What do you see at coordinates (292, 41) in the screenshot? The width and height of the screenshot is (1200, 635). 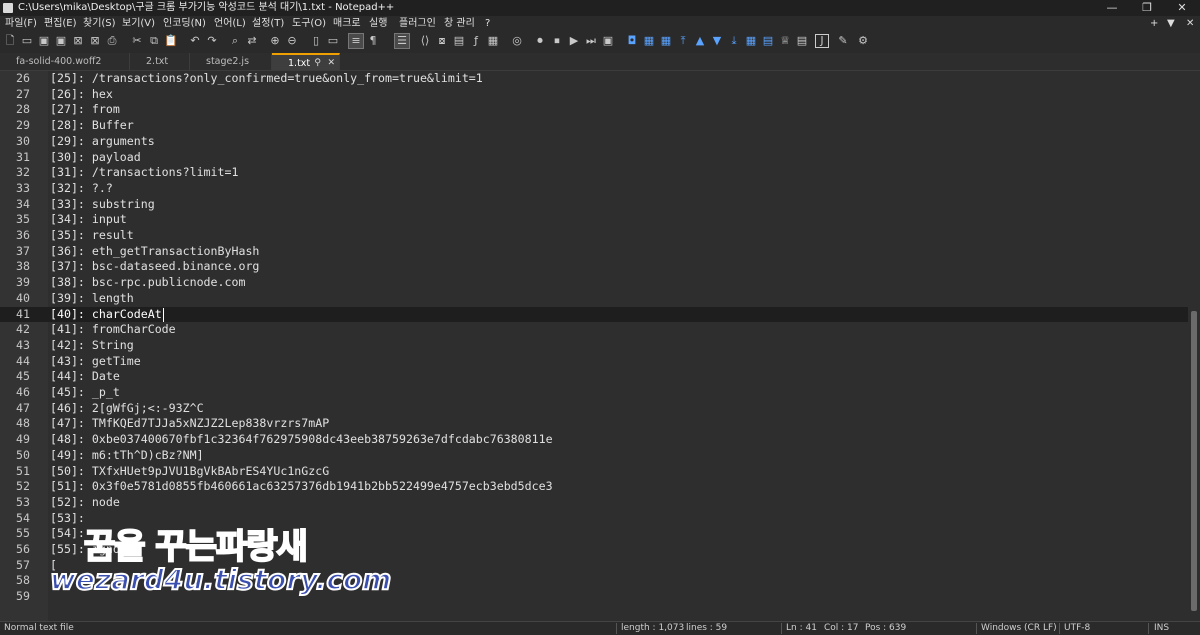 I see `zoom-out-icon: ⊖` at bounding box center [292, 41].